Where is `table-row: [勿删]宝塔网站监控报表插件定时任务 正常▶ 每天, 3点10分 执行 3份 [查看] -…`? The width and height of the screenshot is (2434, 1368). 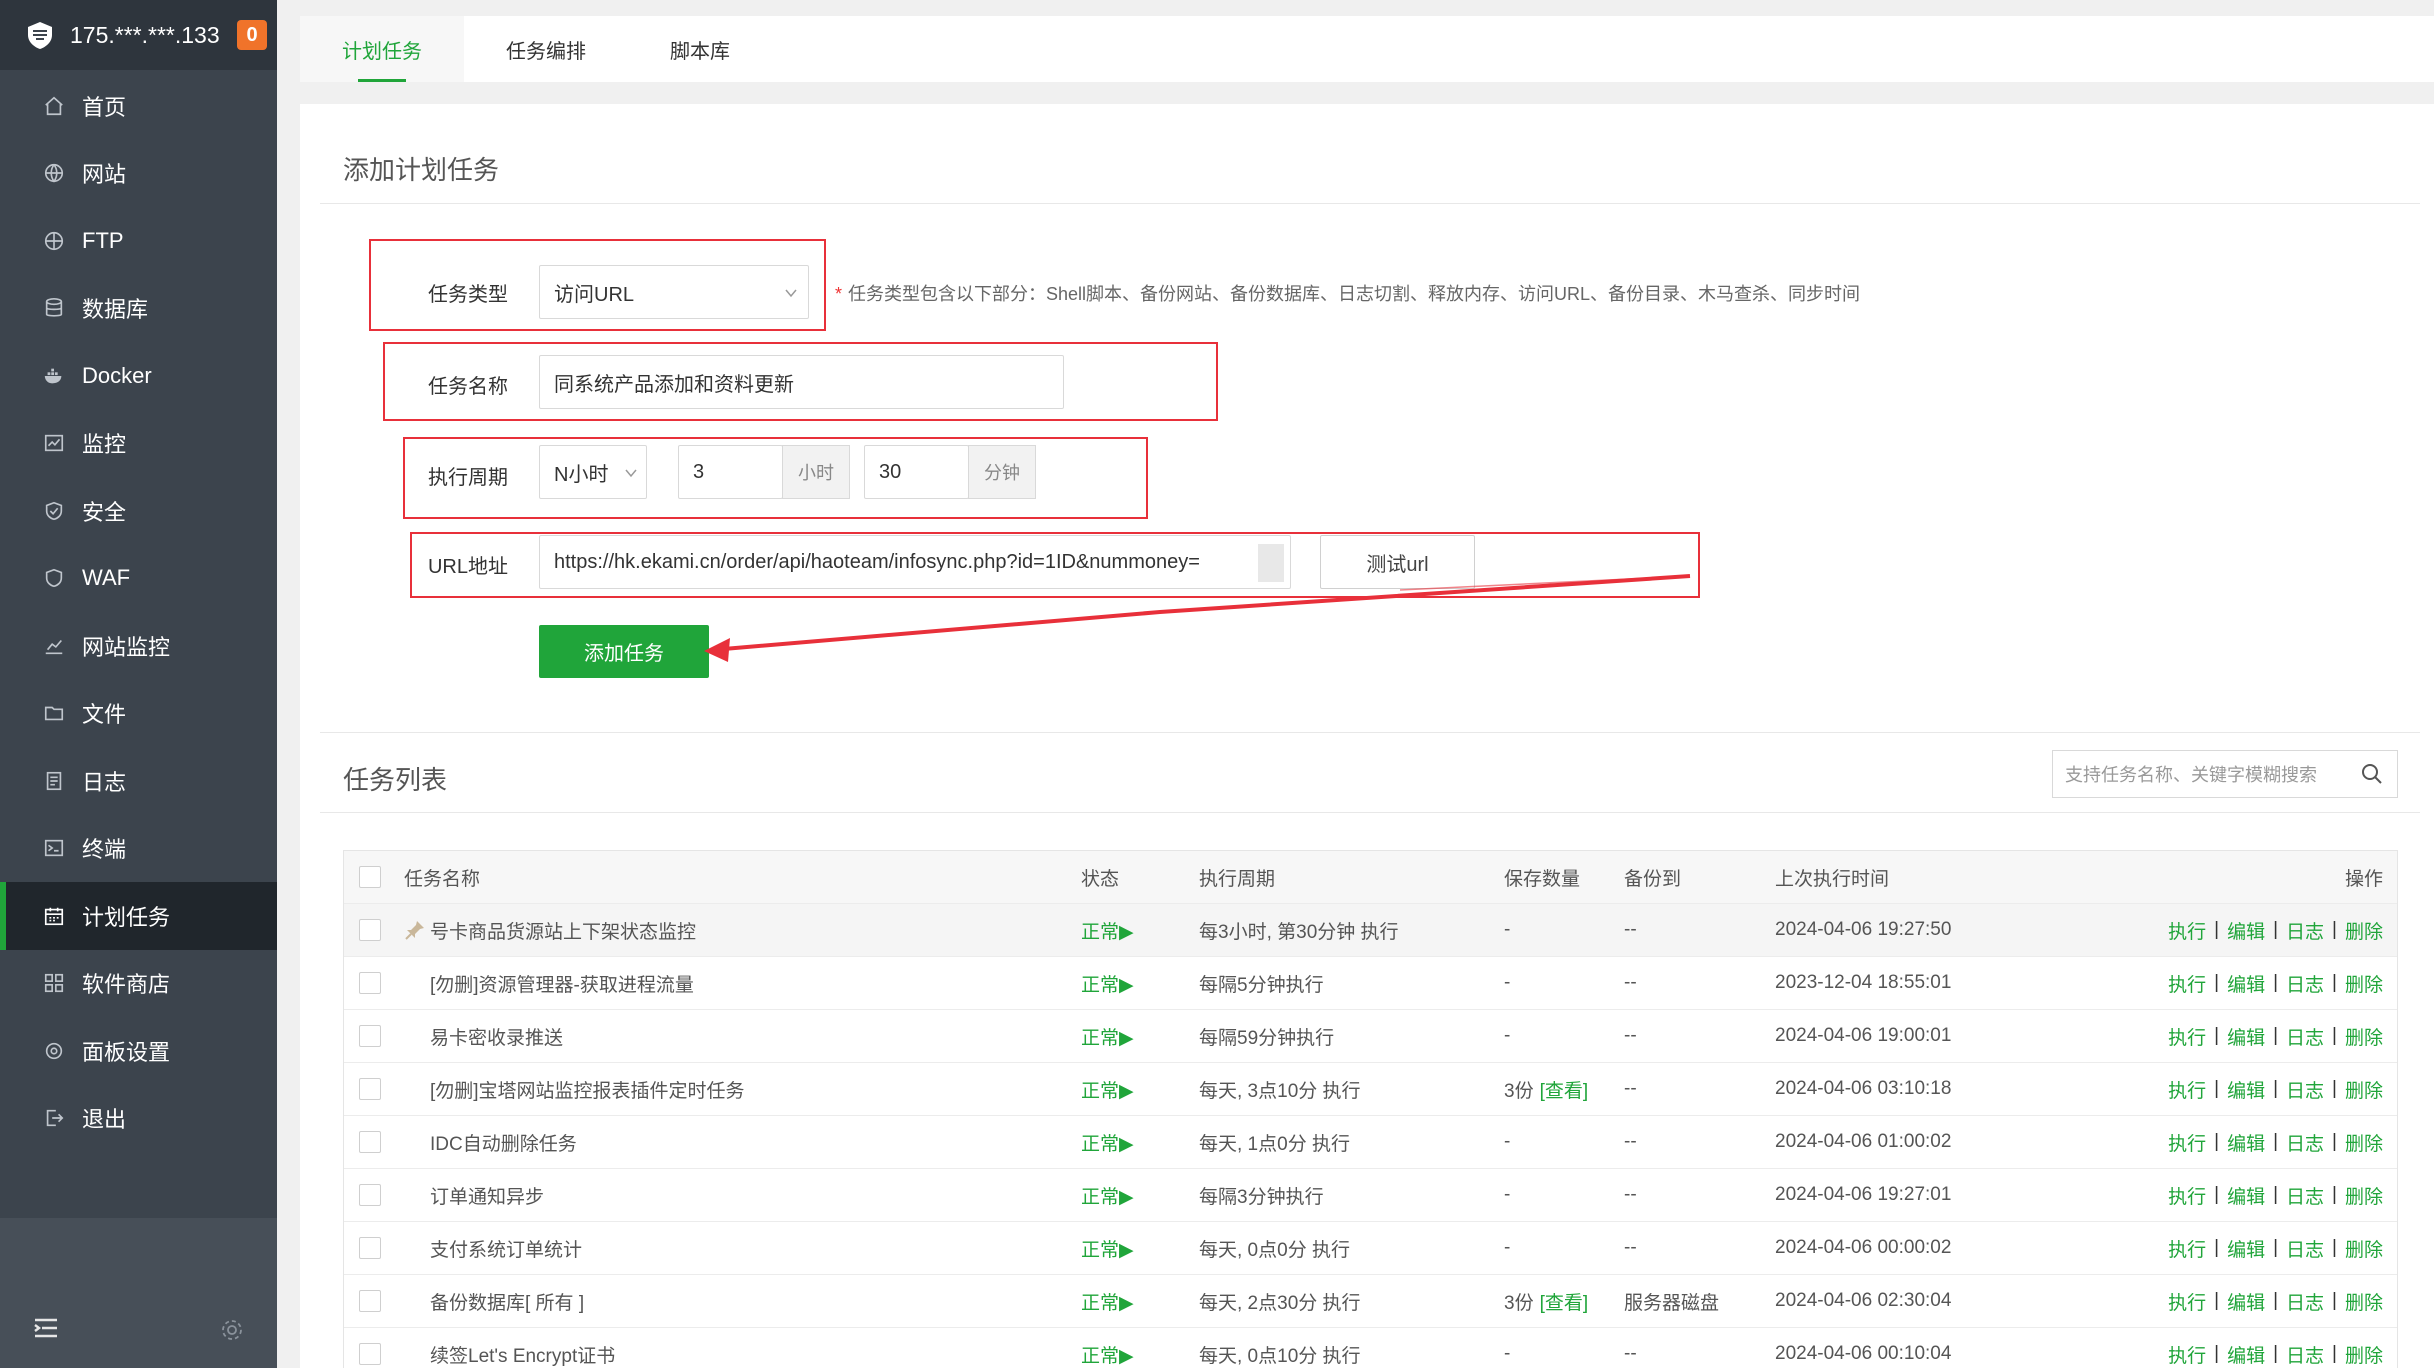 table-row: [勿删]宝塔网站监控报表插件定时任务 正常▶ 每天, 3点10分 执行 3份 [查看] -… is located at coordinates (1370, 1088).